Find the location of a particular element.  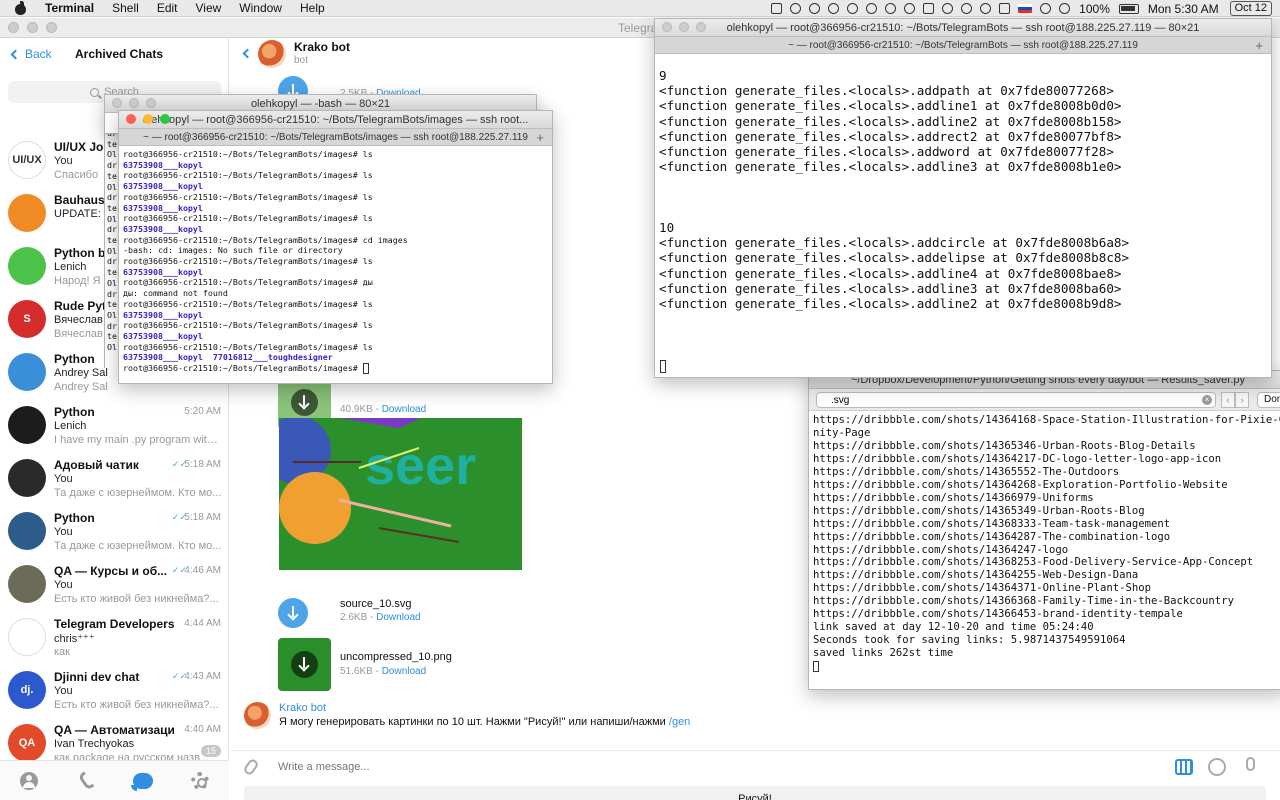

file-thumbnail is located at coordinates (304, 664).